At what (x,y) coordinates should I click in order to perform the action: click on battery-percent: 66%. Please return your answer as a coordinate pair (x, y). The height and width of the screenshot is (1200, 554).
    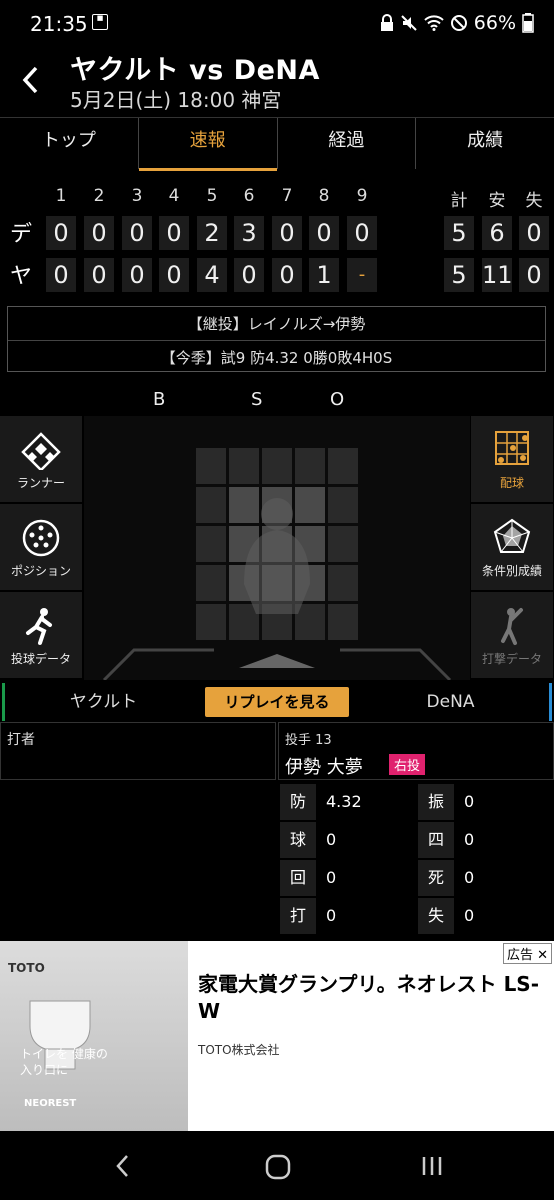
    Looking at the image, I should click on (494, 23).